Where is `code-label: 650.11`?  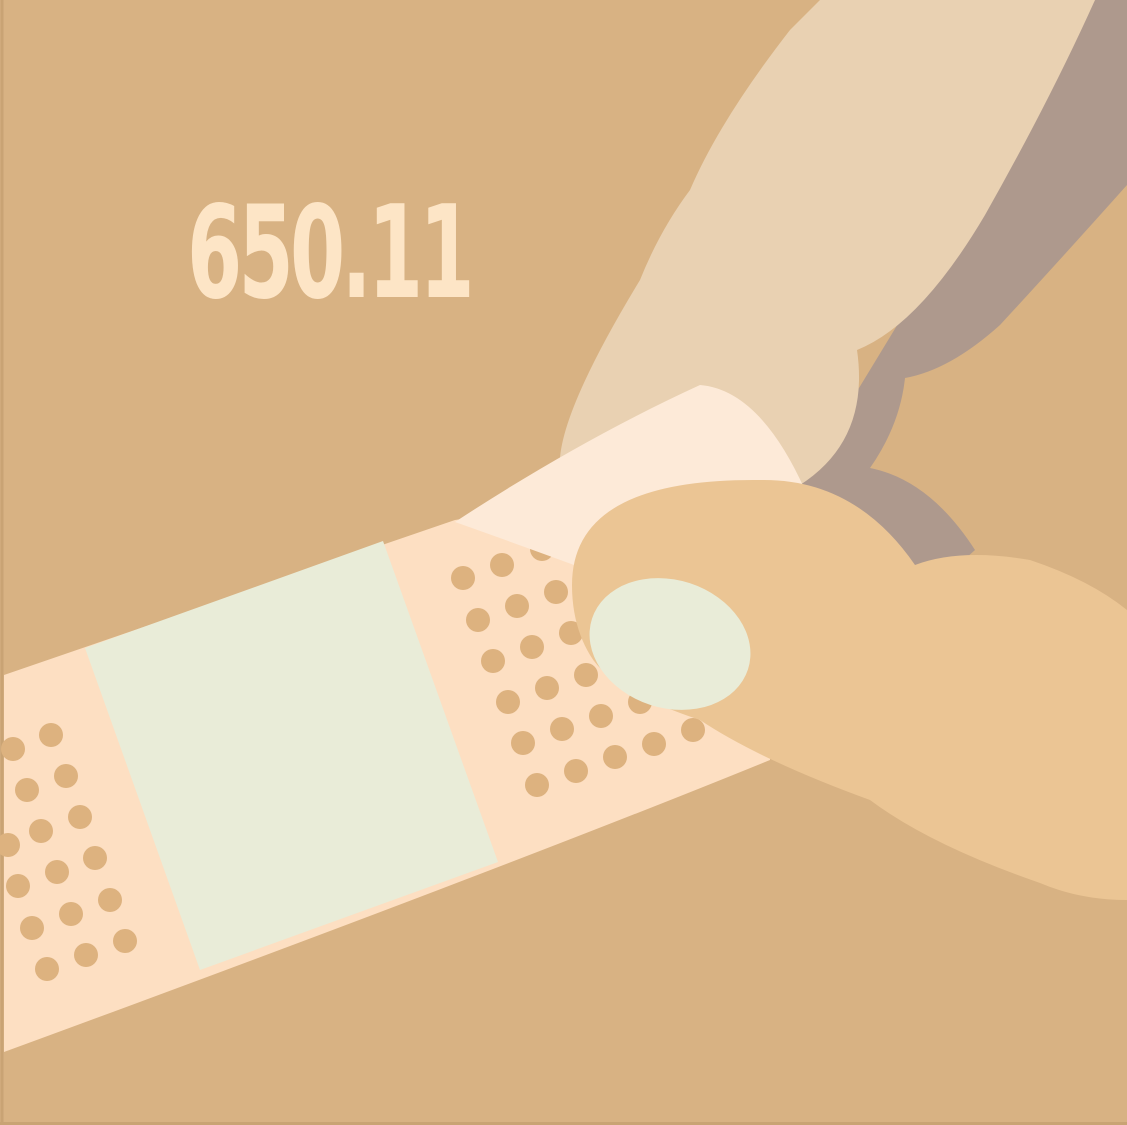
code-label: 650.11 is located at coordinates (331, 253).